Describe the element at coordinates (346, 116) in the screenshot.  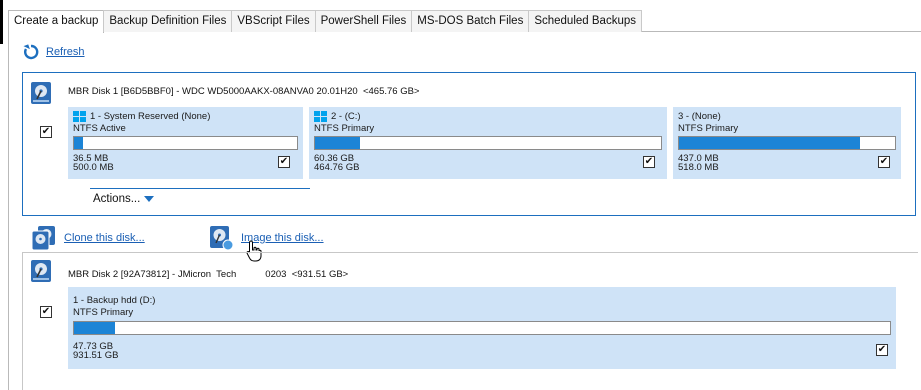
I see `partition-label: 2 - (C:)` at that location.